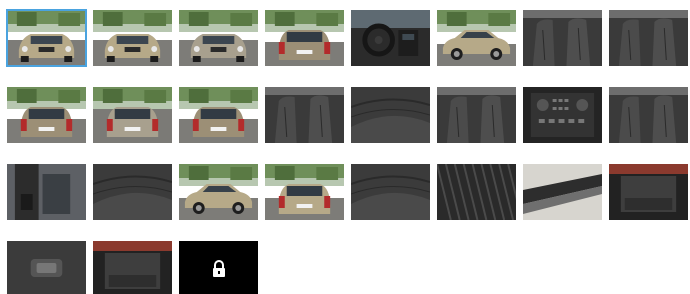  I want to click on locked-photo-thumbnail, so click(218, 267).